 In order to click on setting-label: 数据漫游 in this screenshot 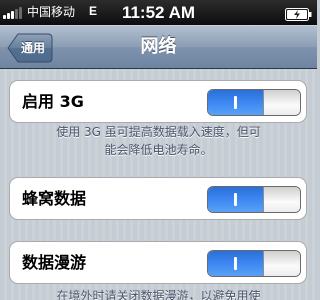, I will do `click(54, 262)`.